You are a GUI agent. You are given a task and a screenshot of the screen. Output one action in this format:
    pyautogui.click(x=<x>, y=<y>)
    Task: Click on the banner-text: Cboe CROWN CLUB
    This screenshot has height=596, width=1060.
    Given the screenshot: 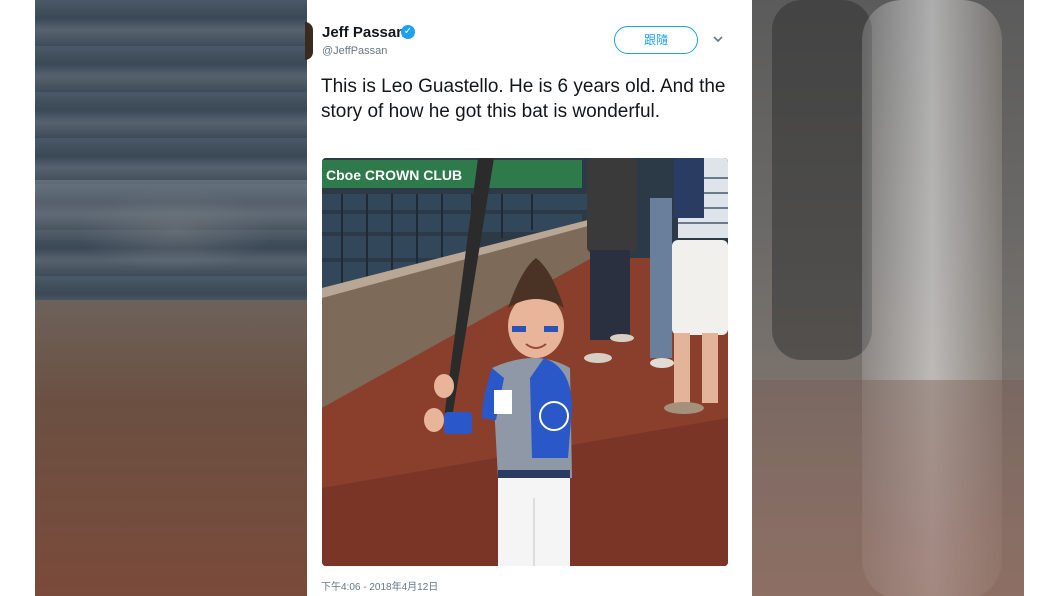 What is the action you would take?
    pyautogui.click(x=394, y=175)
    